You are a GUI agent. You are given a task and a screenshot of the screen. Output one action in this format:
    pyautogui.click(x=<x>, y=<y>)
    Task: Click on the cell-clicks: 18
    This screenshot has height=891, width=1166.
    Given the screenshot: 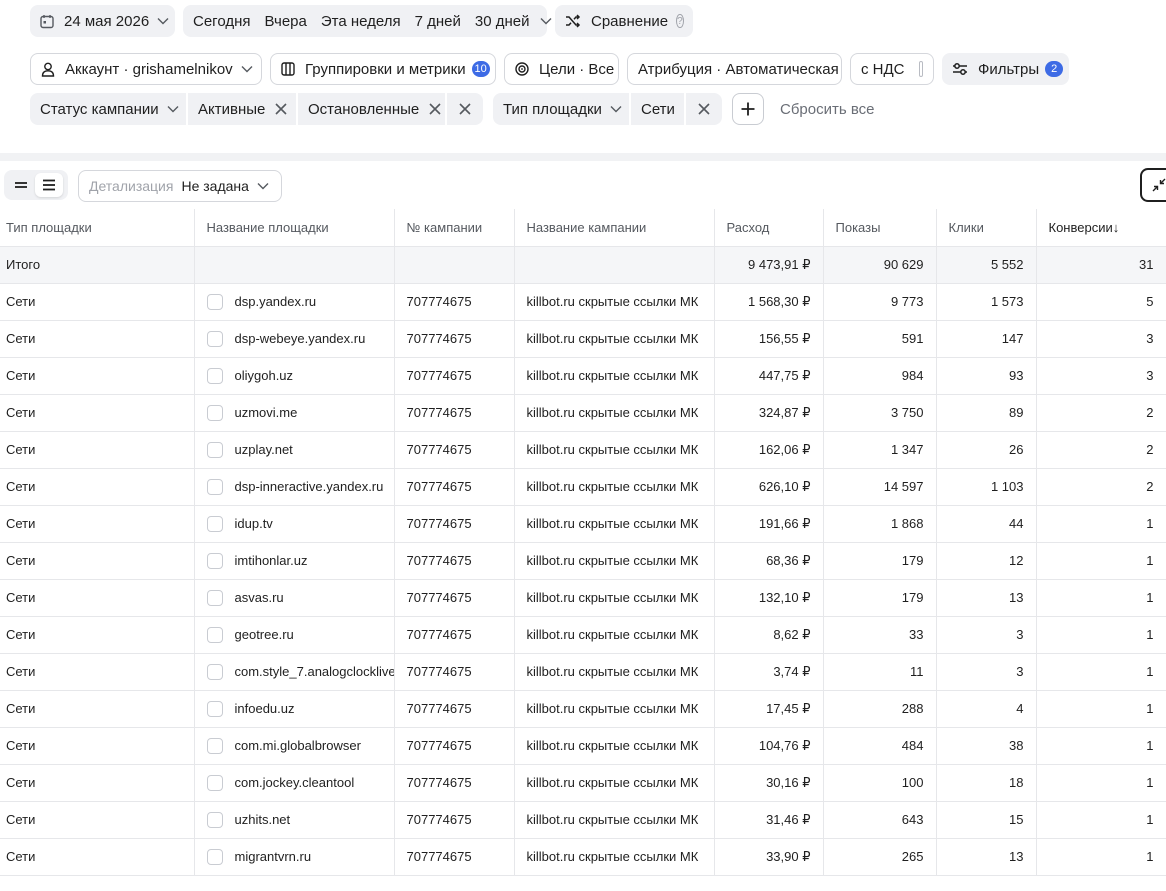 What is the action you would take?
    pyautogui.click(x=986, y=783)
    